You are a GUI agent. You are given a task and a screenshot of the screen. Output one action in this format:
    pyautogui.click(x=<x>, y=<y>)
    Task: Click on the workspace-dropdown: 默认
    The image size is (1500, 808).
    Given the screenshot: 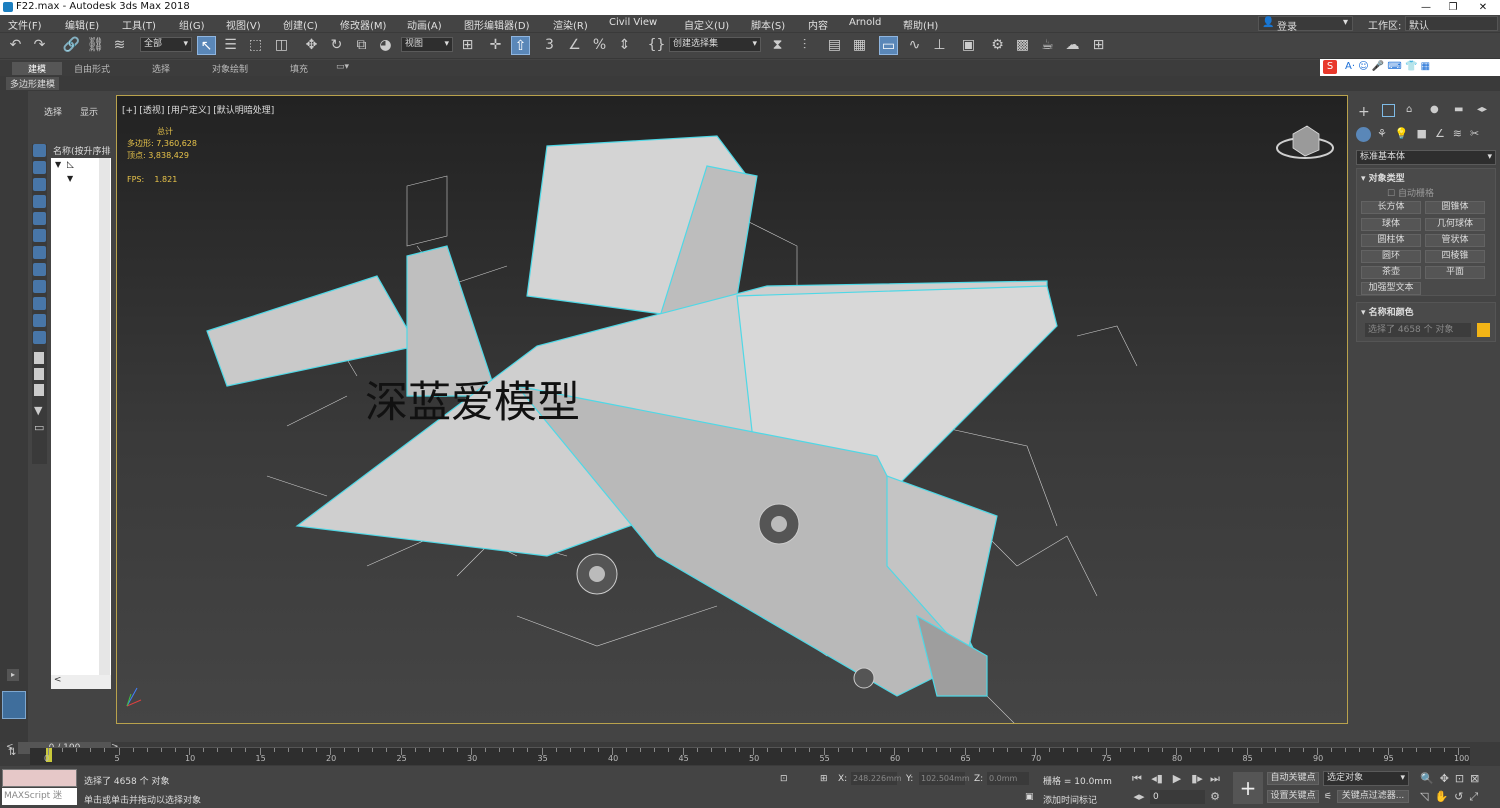 What is the action you would take?
    pyautogui.click(x=1451, y=24)
    